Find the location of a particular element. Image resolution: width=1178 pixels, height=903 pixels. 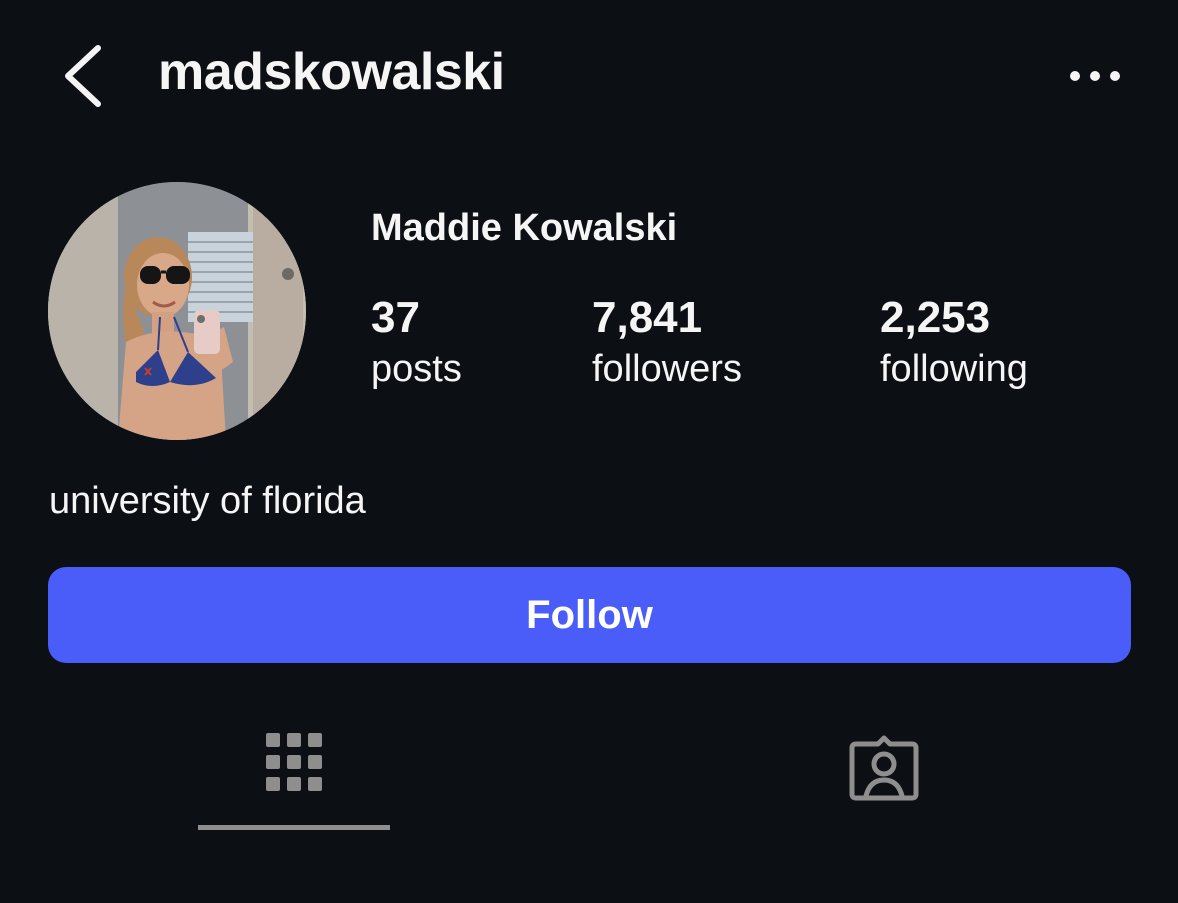

avatar is located at coordinates (177, 311).